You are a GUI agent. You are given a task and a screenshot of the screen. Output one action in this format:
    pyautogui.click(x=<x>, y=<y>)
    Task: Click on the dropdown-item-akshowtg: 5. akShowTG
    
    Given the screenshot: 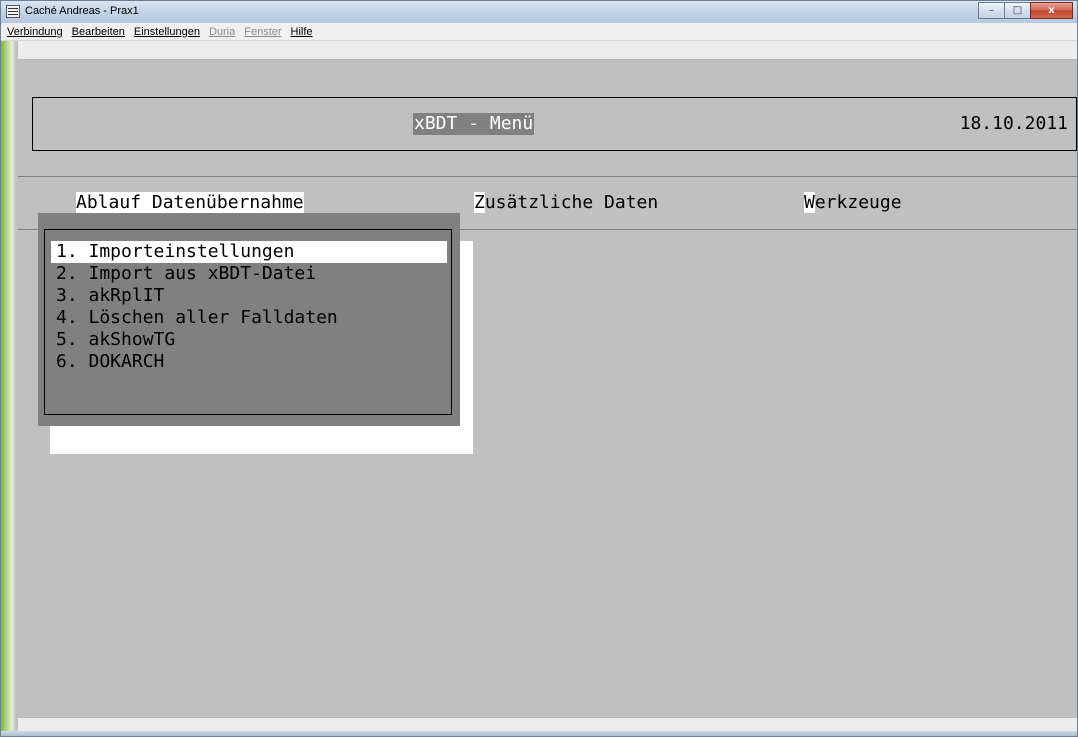 What is the action you would take?
    pyautogui.click(x=249, y=340)
    